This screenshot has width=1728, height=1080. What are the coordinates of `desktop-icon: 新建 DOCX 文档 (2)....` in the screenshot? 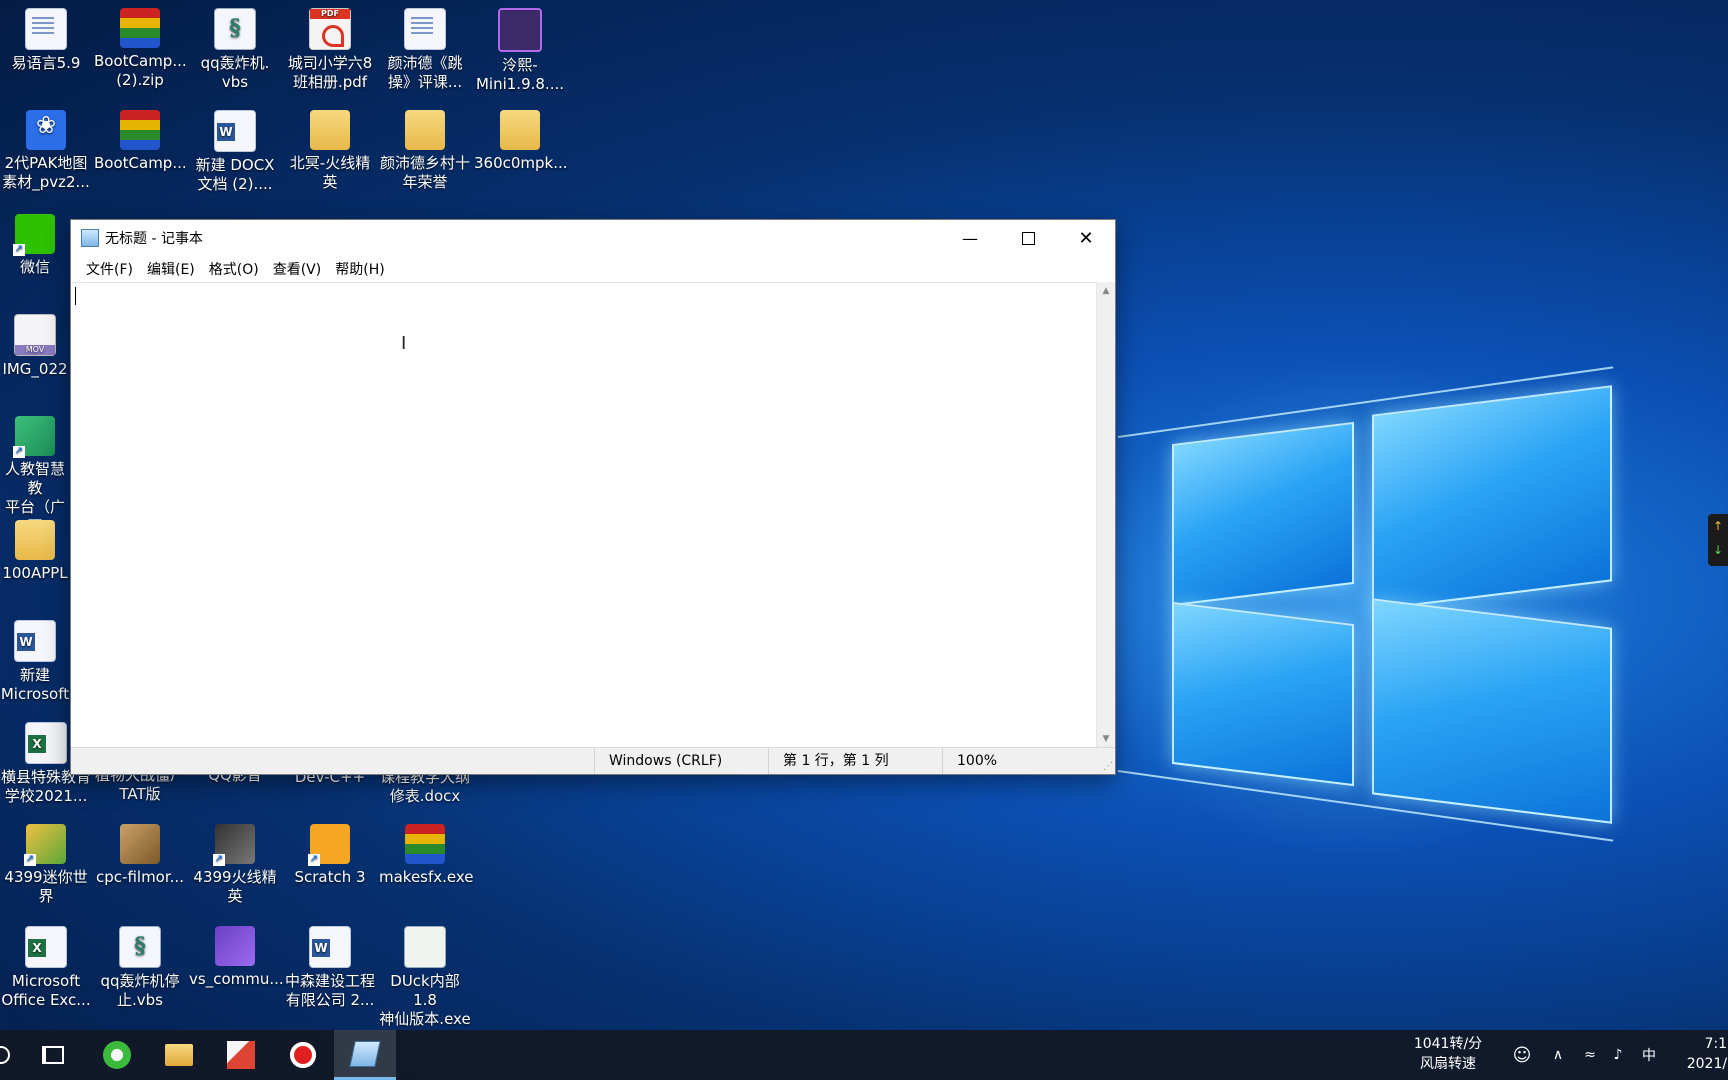 It's located at (235, 150).